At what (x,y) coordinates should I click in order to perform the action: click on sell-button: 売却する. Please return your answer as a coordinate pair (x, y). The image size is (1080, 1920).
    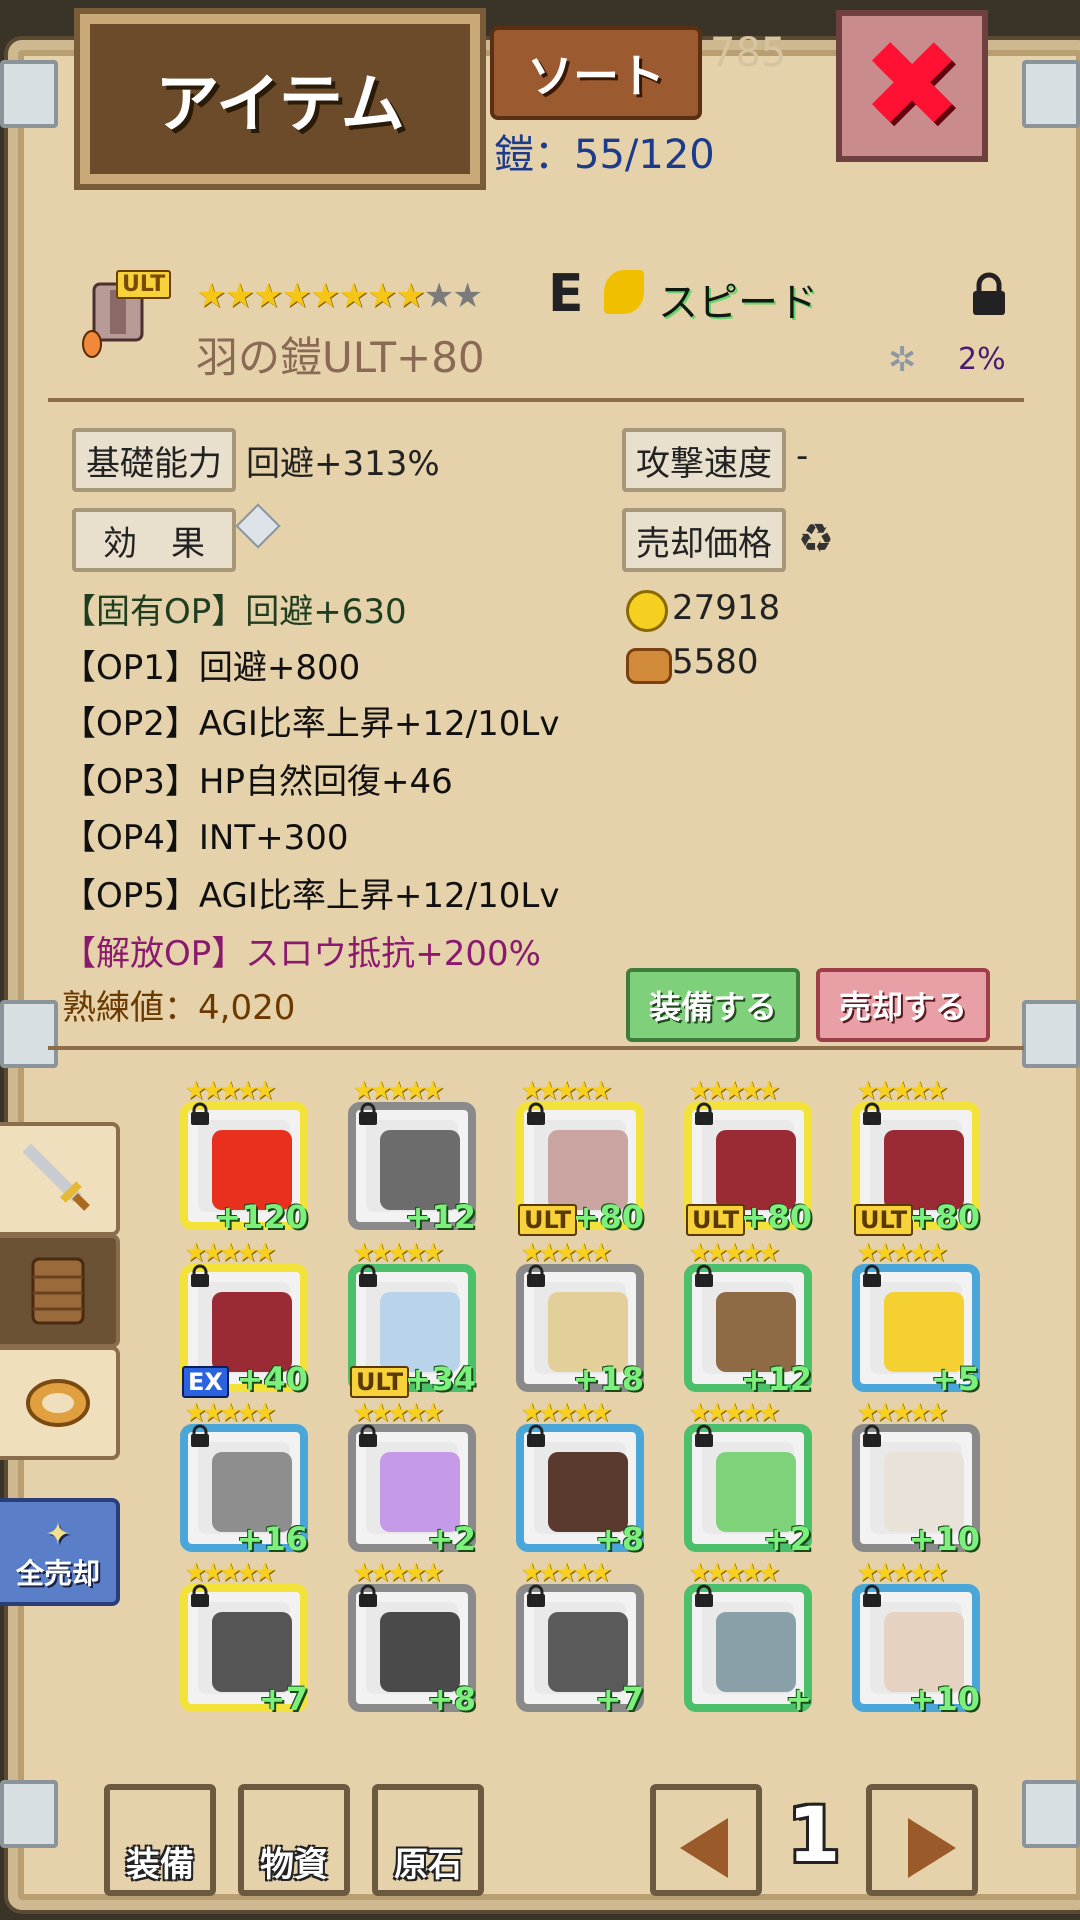
    Looking at the image, I should click on (903, 1005).